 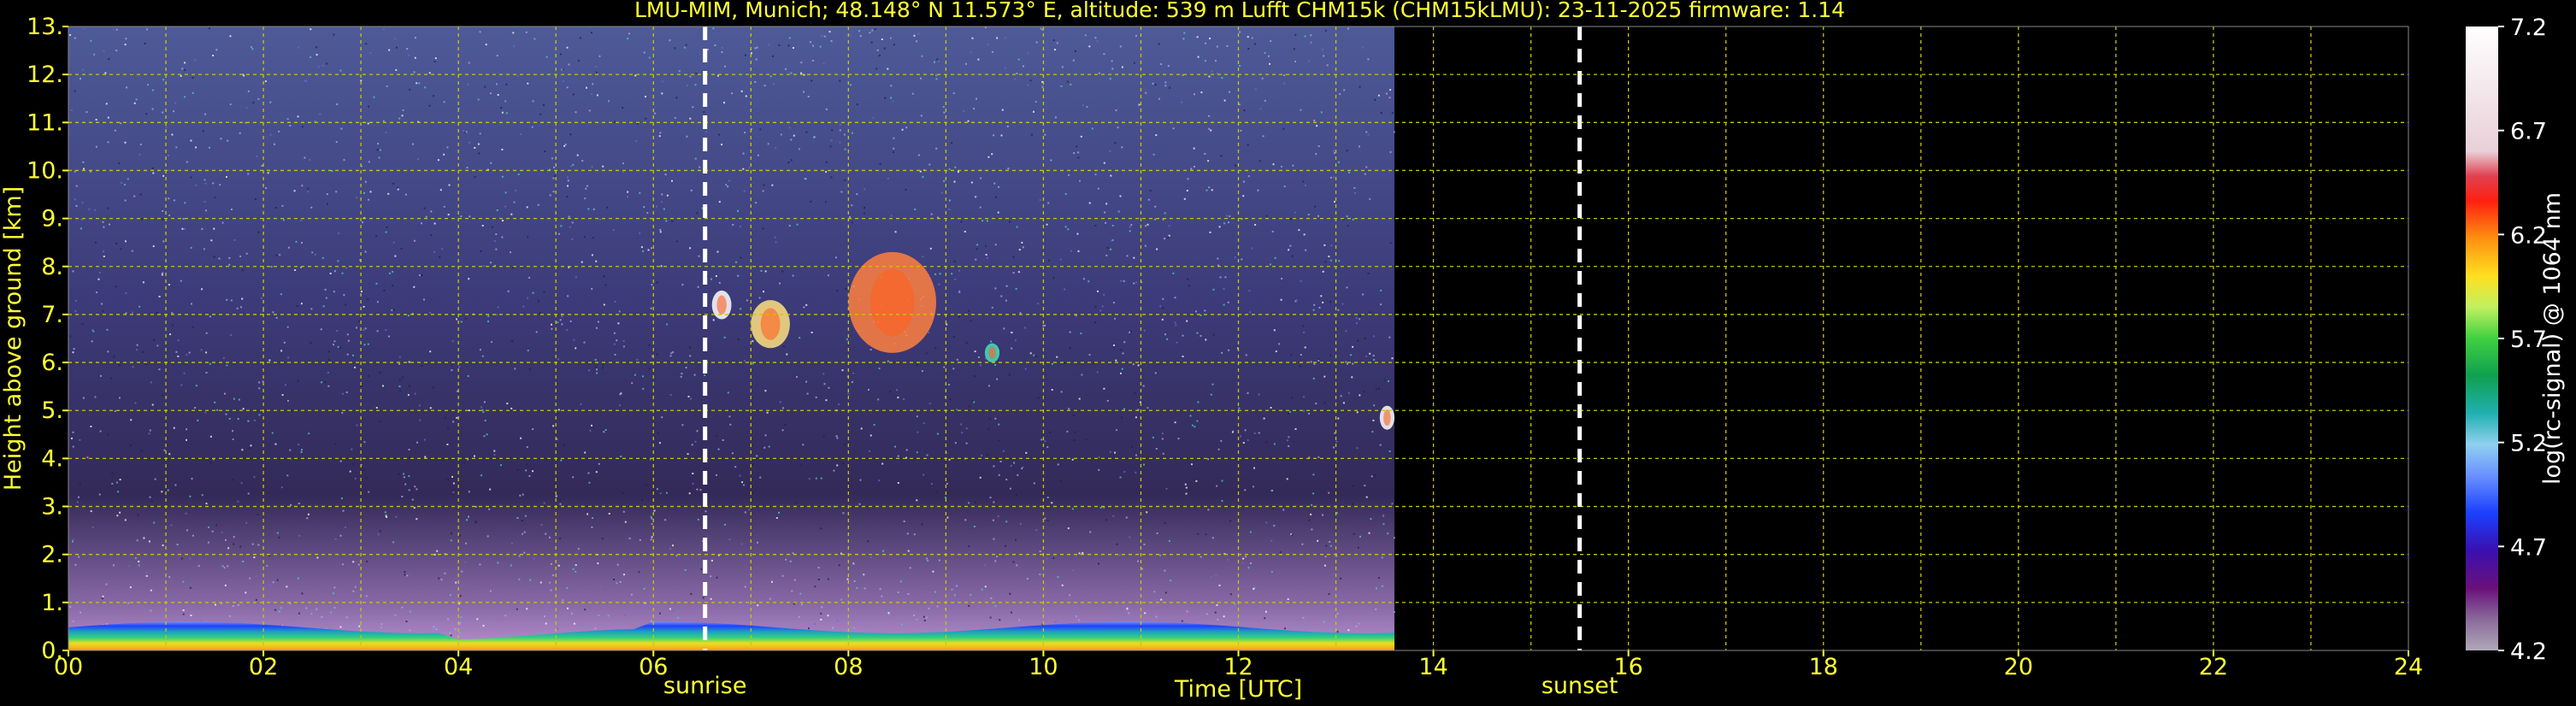 I want to click on x-tick-label: 04, so click(x=458, y=667).